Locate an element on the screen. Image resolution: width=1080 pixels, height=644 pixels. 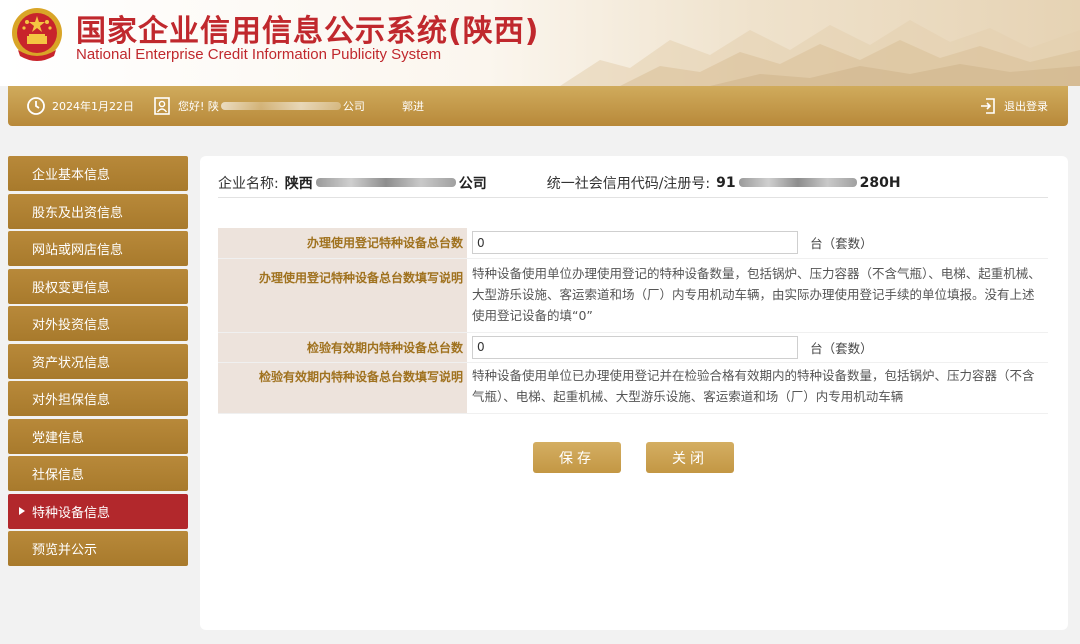
sidebar-item-website: 网站或网店信息 is located at coordinates (98, 248).